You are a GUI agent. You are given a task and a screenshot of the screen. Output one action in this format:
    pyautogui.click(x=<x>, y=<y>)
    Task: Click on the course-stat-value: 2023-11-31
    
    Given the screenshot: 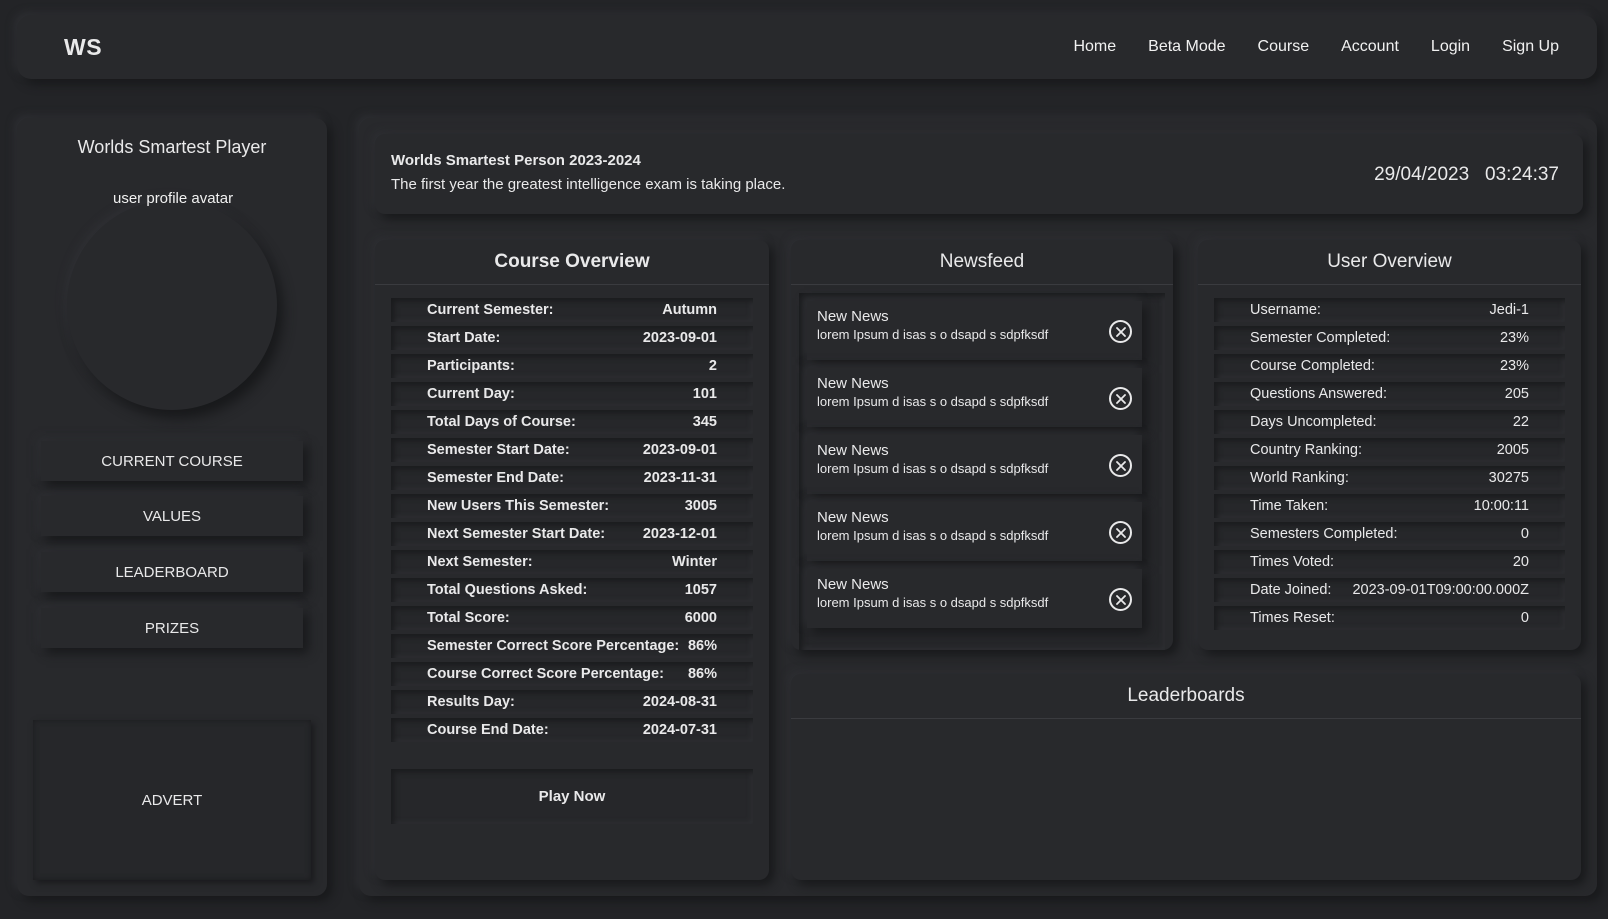 What is the action you would take?
    pyautogui.click(x=680, y=478)
    